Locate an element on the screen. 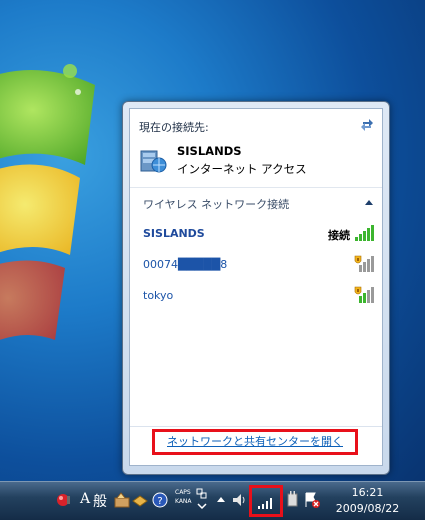 Image resolution: width=425 pixels, height=520 pixels. wifi-network-name: tokyo is located at coordinates (158, 295).